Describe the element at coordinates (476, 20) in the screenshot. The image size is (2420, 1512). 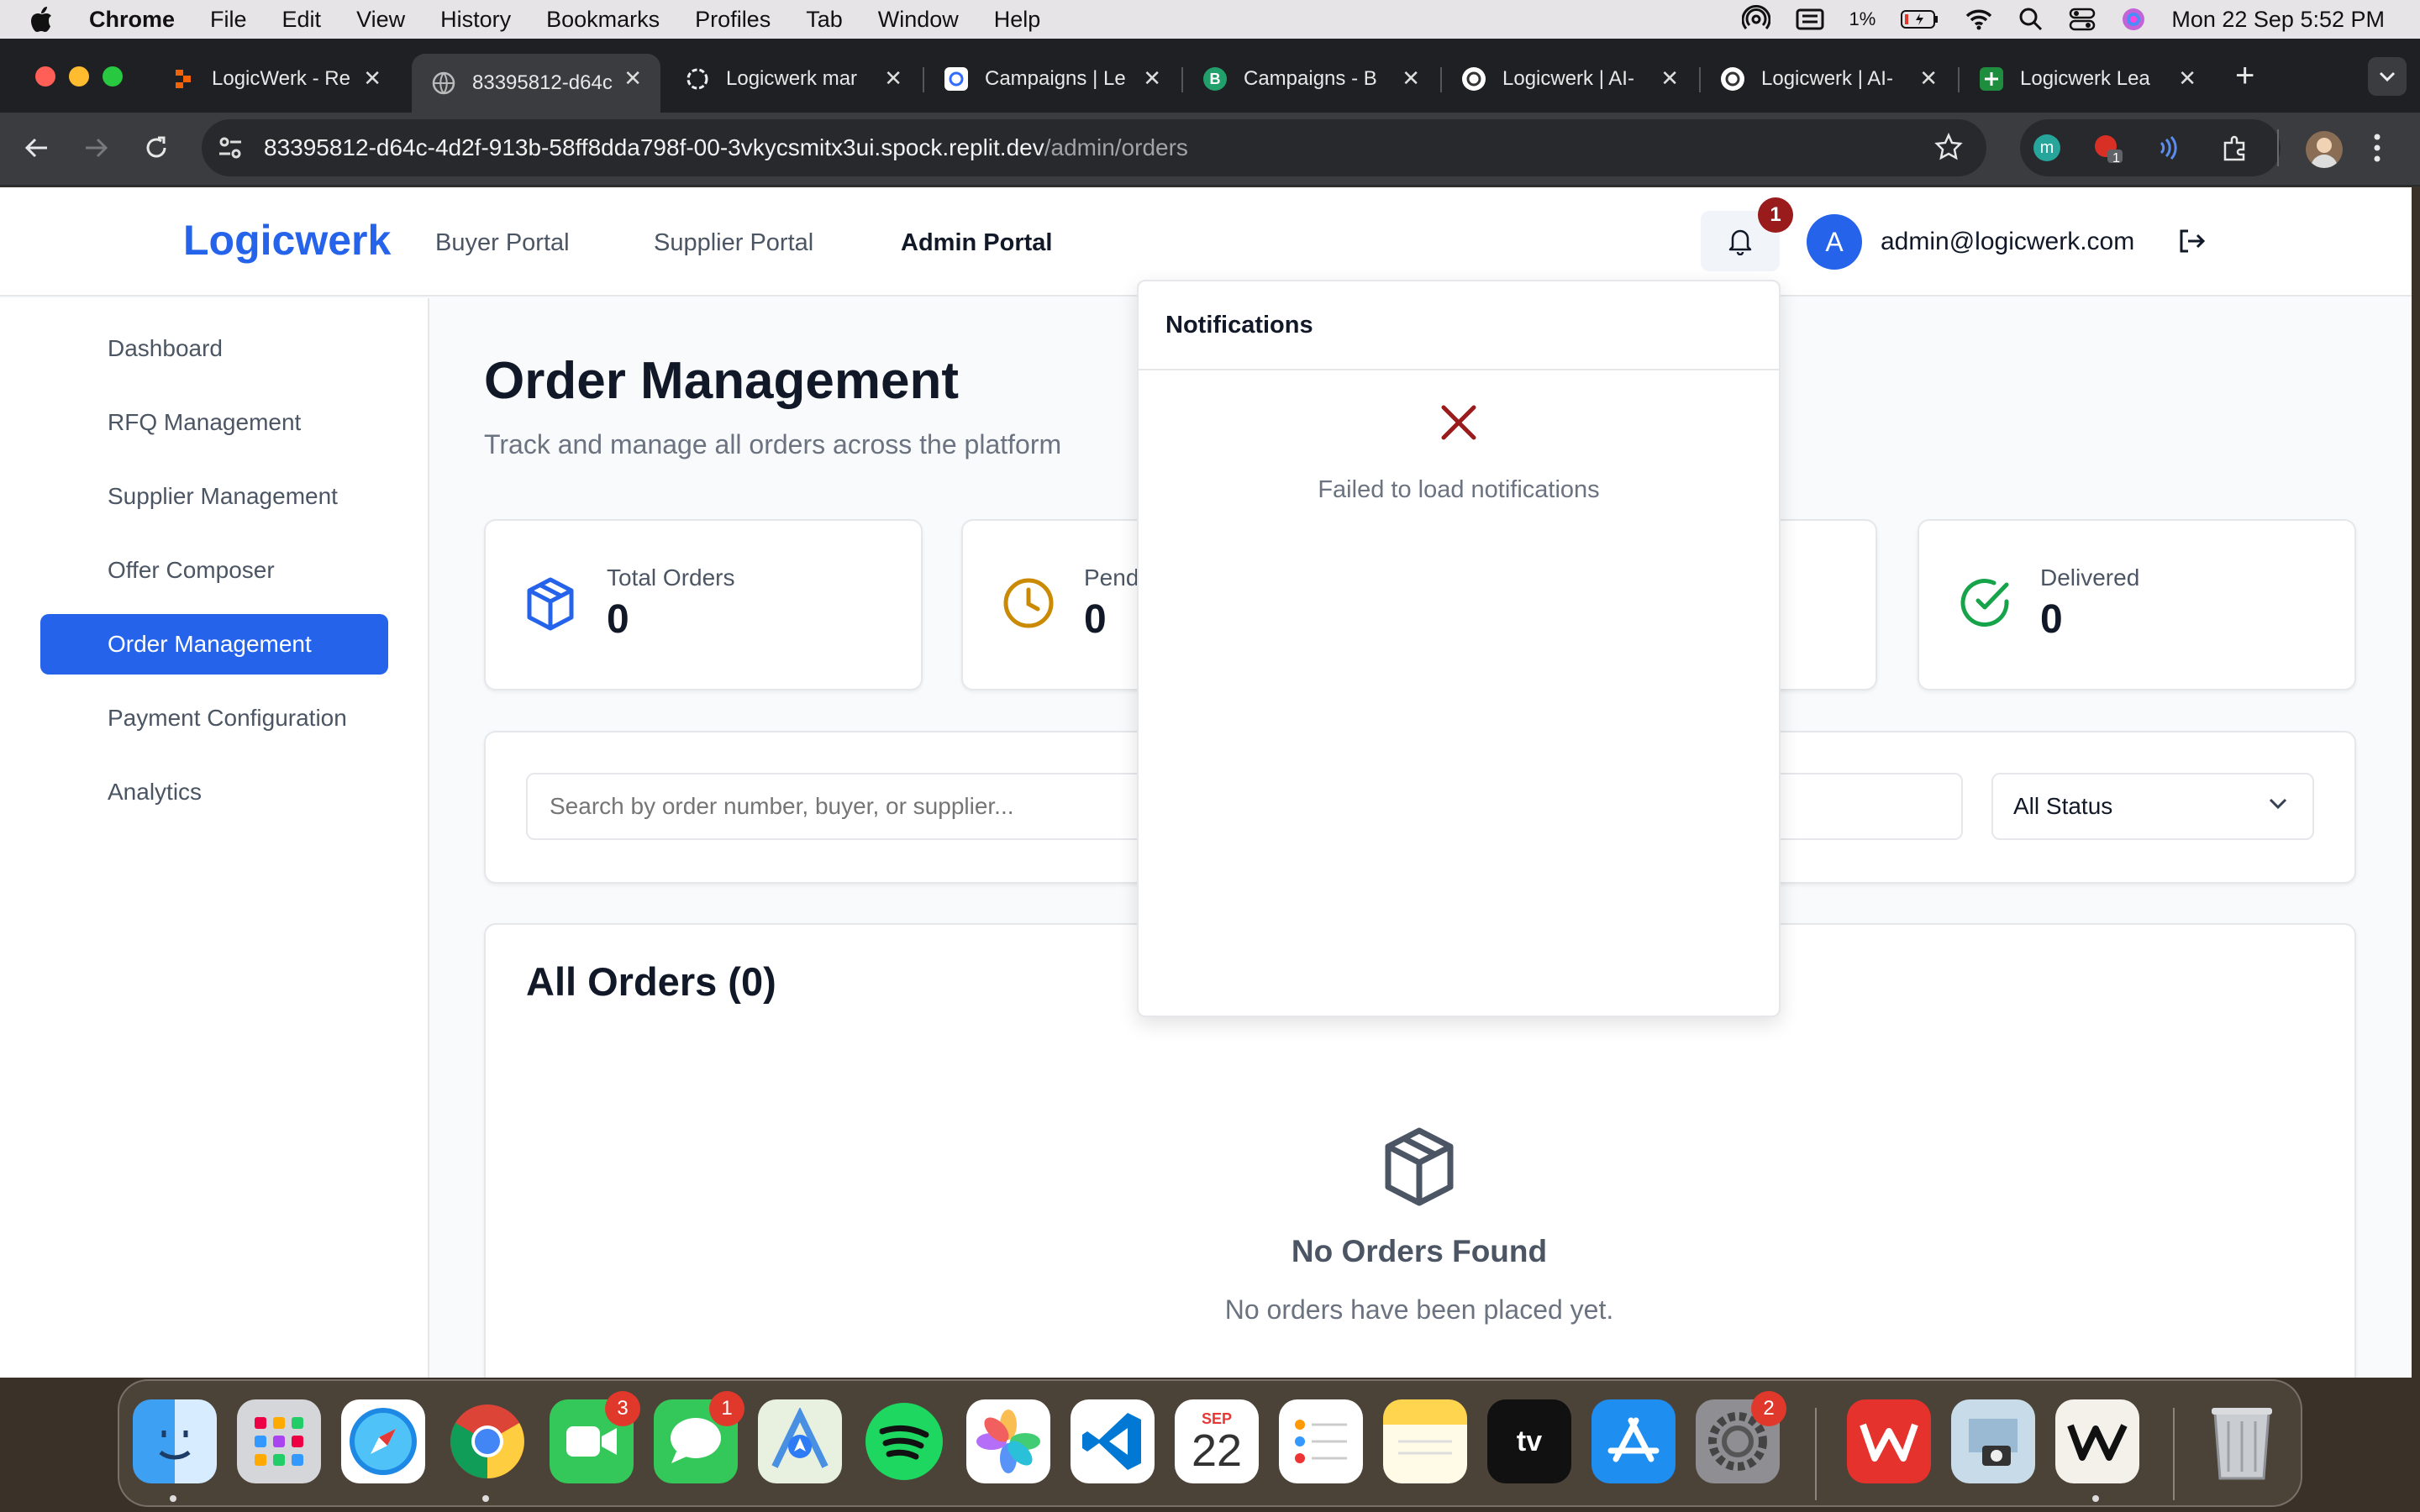
I see `menu-history: History` at that location.